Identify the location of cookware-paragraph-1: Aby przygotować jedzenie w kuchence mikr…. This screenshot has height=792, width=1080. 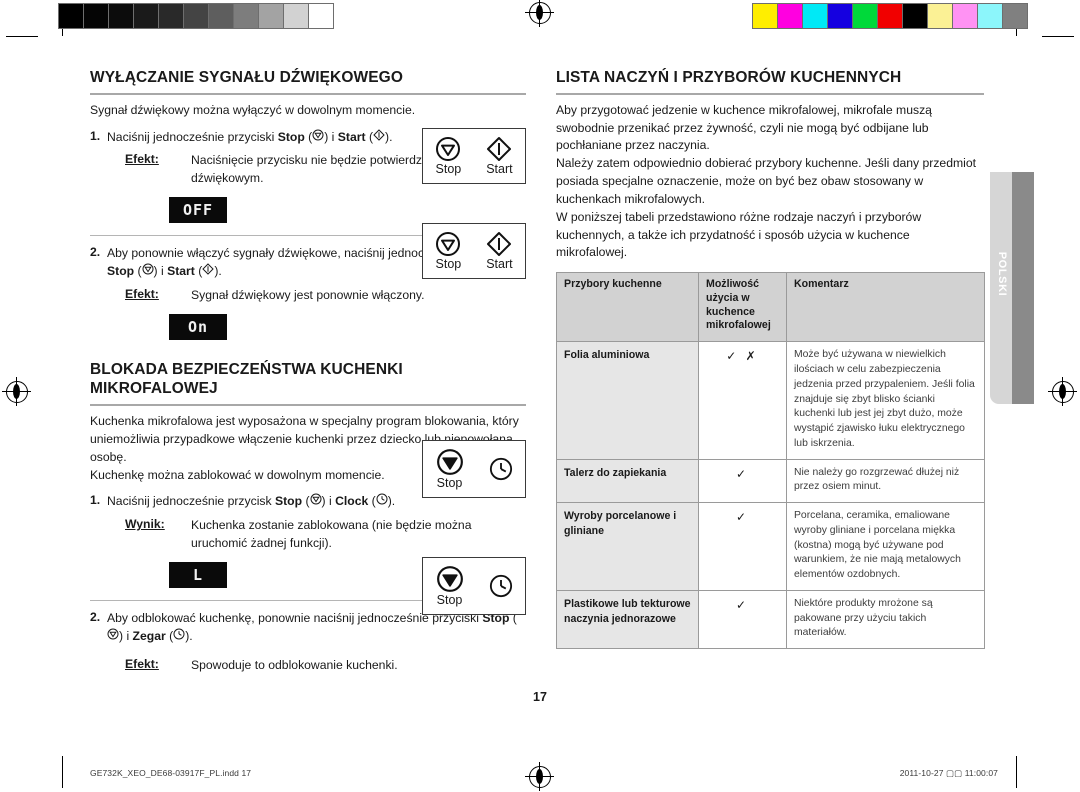
(744, 127).